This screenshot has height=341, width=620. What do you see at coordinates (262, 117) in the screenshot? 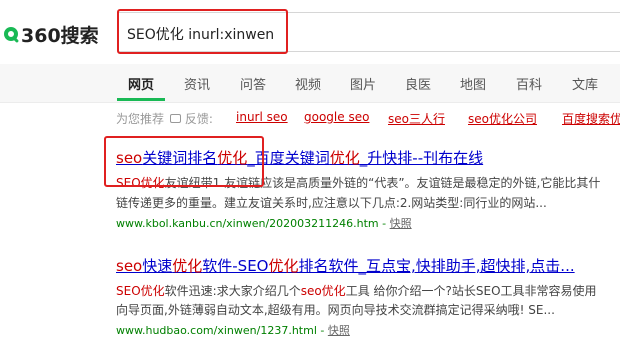
I see `recommend-link: inurl seo` at bounding box center [262, 117].